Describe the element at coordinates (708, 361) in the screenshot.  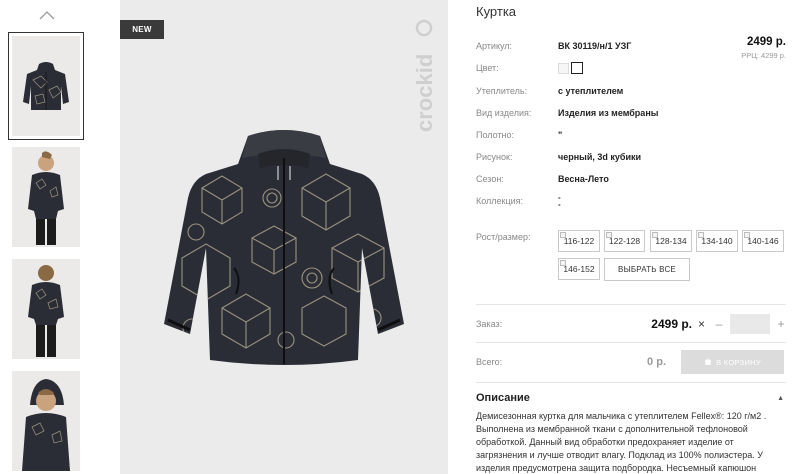
I see `cart-icon` at that location.